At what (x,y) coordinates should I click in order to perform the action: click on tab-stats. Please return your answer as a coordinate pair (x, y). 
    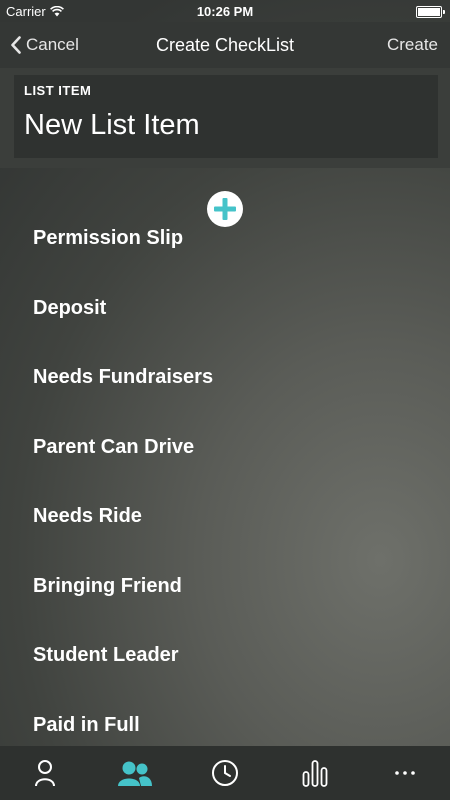
    Looking at the image, I should click on (315, 773).